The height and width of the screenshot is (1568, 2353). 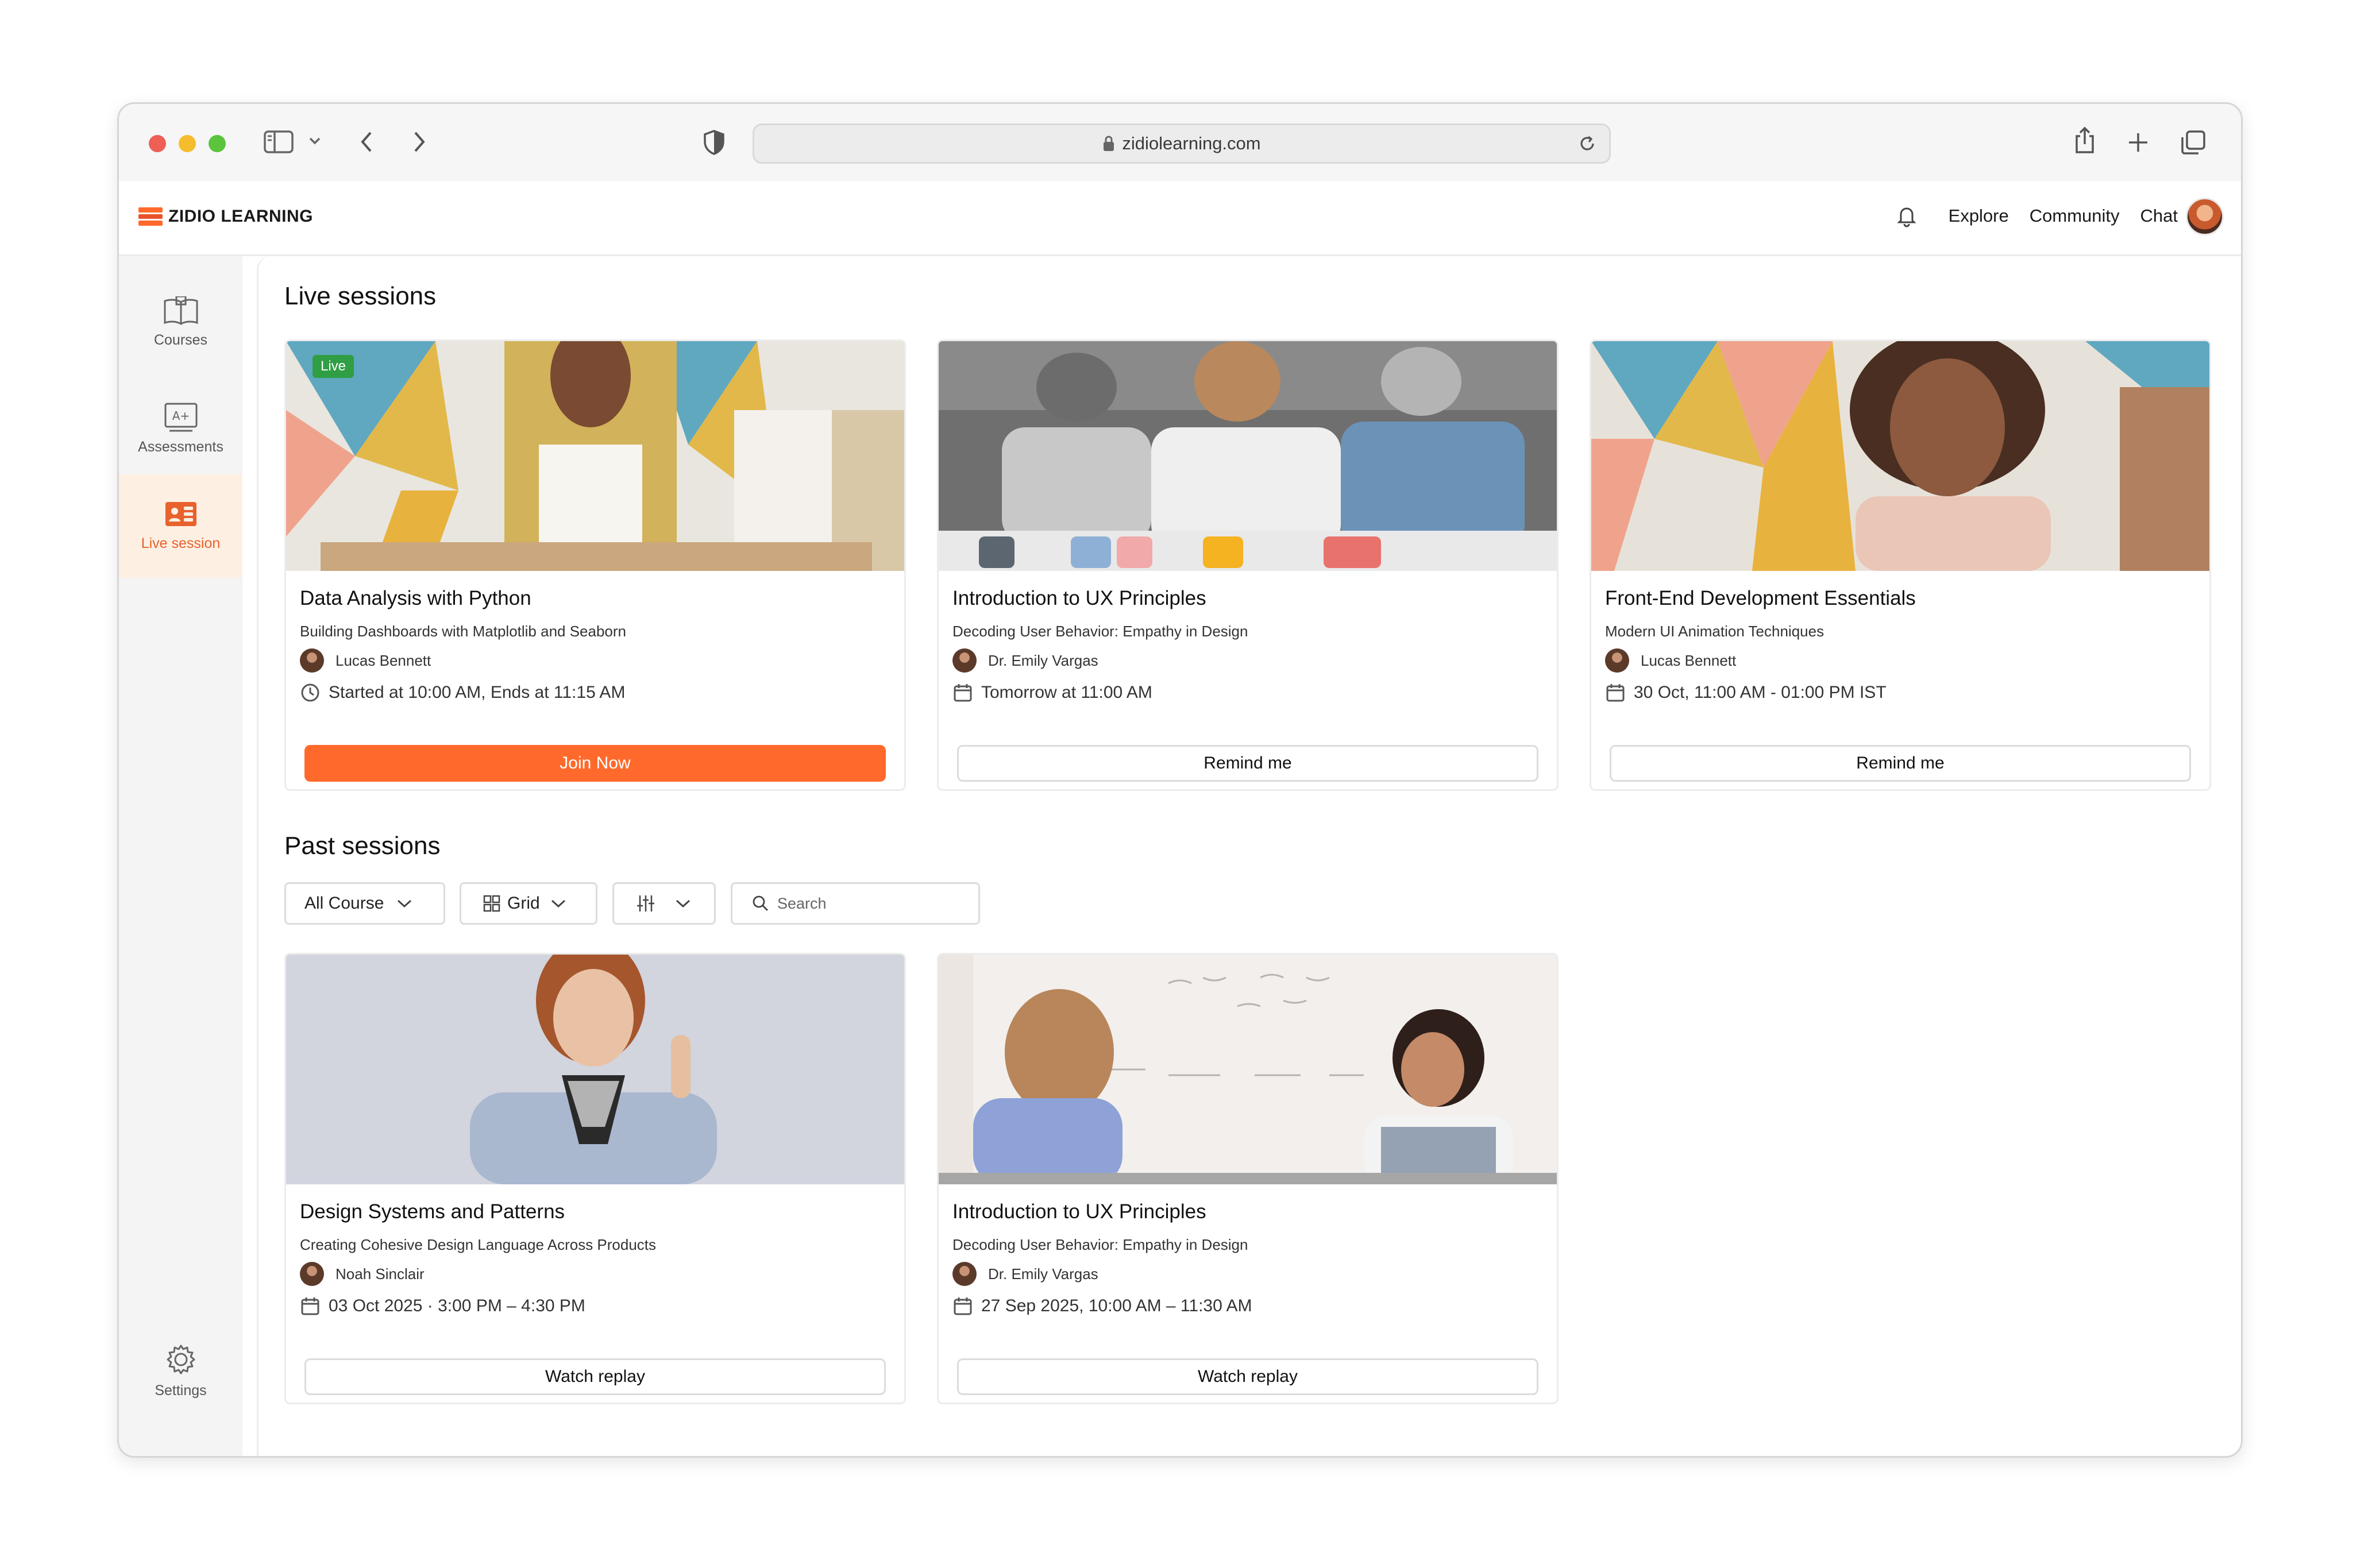 What do you see at coordinates (1714, 631) in the screenshot?
I see `session-subtitle: Modern UI Animation Techniques` at bounding box center [1714, 631].